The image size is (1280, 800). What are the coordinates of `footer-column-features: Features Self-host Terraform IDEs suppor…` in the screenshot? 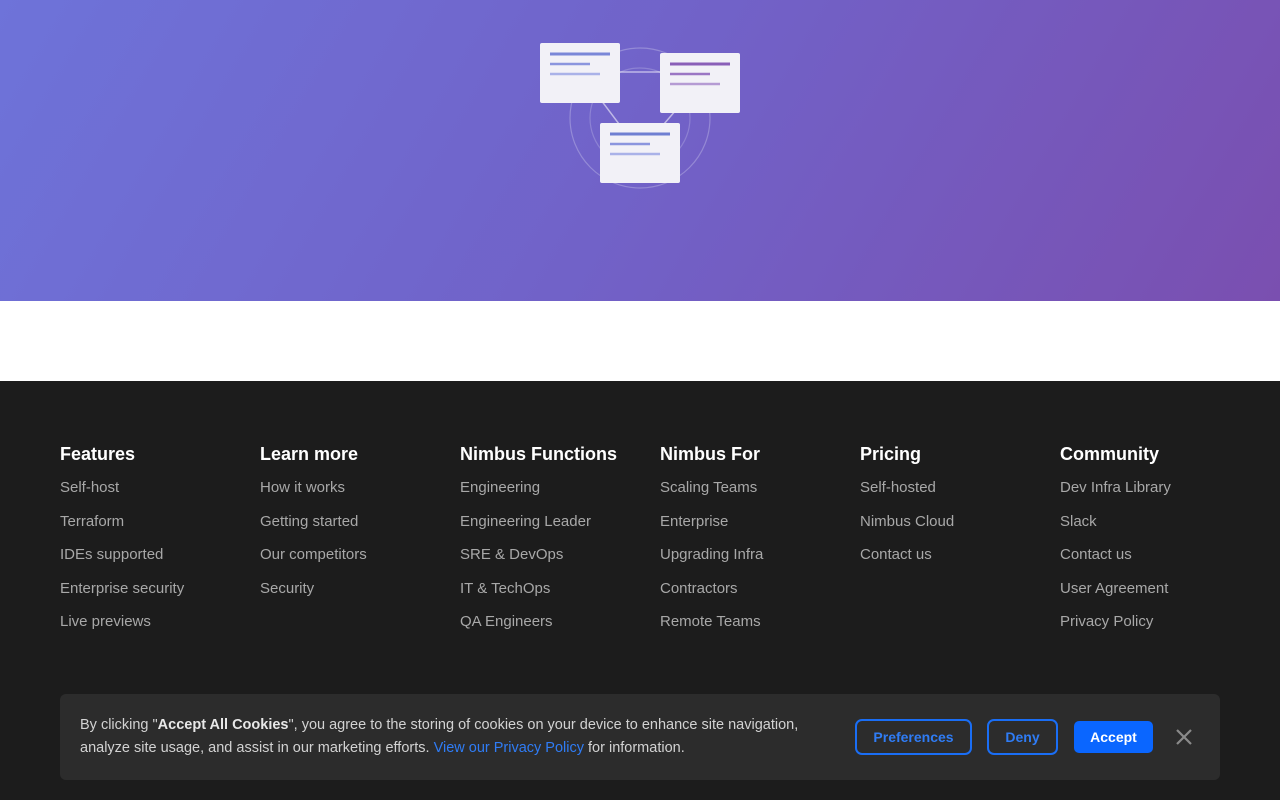 It's located at (160, 545).